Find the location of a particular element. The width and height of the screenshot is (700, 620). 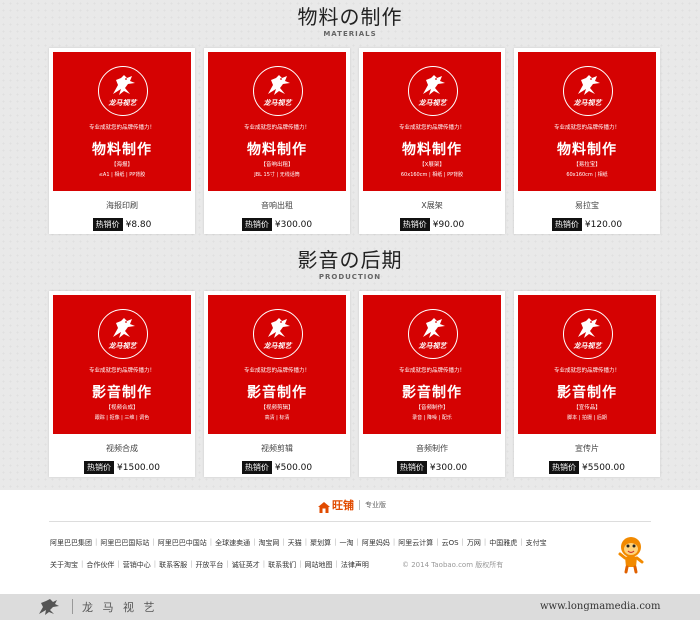

product-banner-image: 龙马视艺 专业成就您的品牌传播力！ 影音制作 【宣传品】 脚本 | 拍摄 | 后期 is located at coordinates (587, 364).